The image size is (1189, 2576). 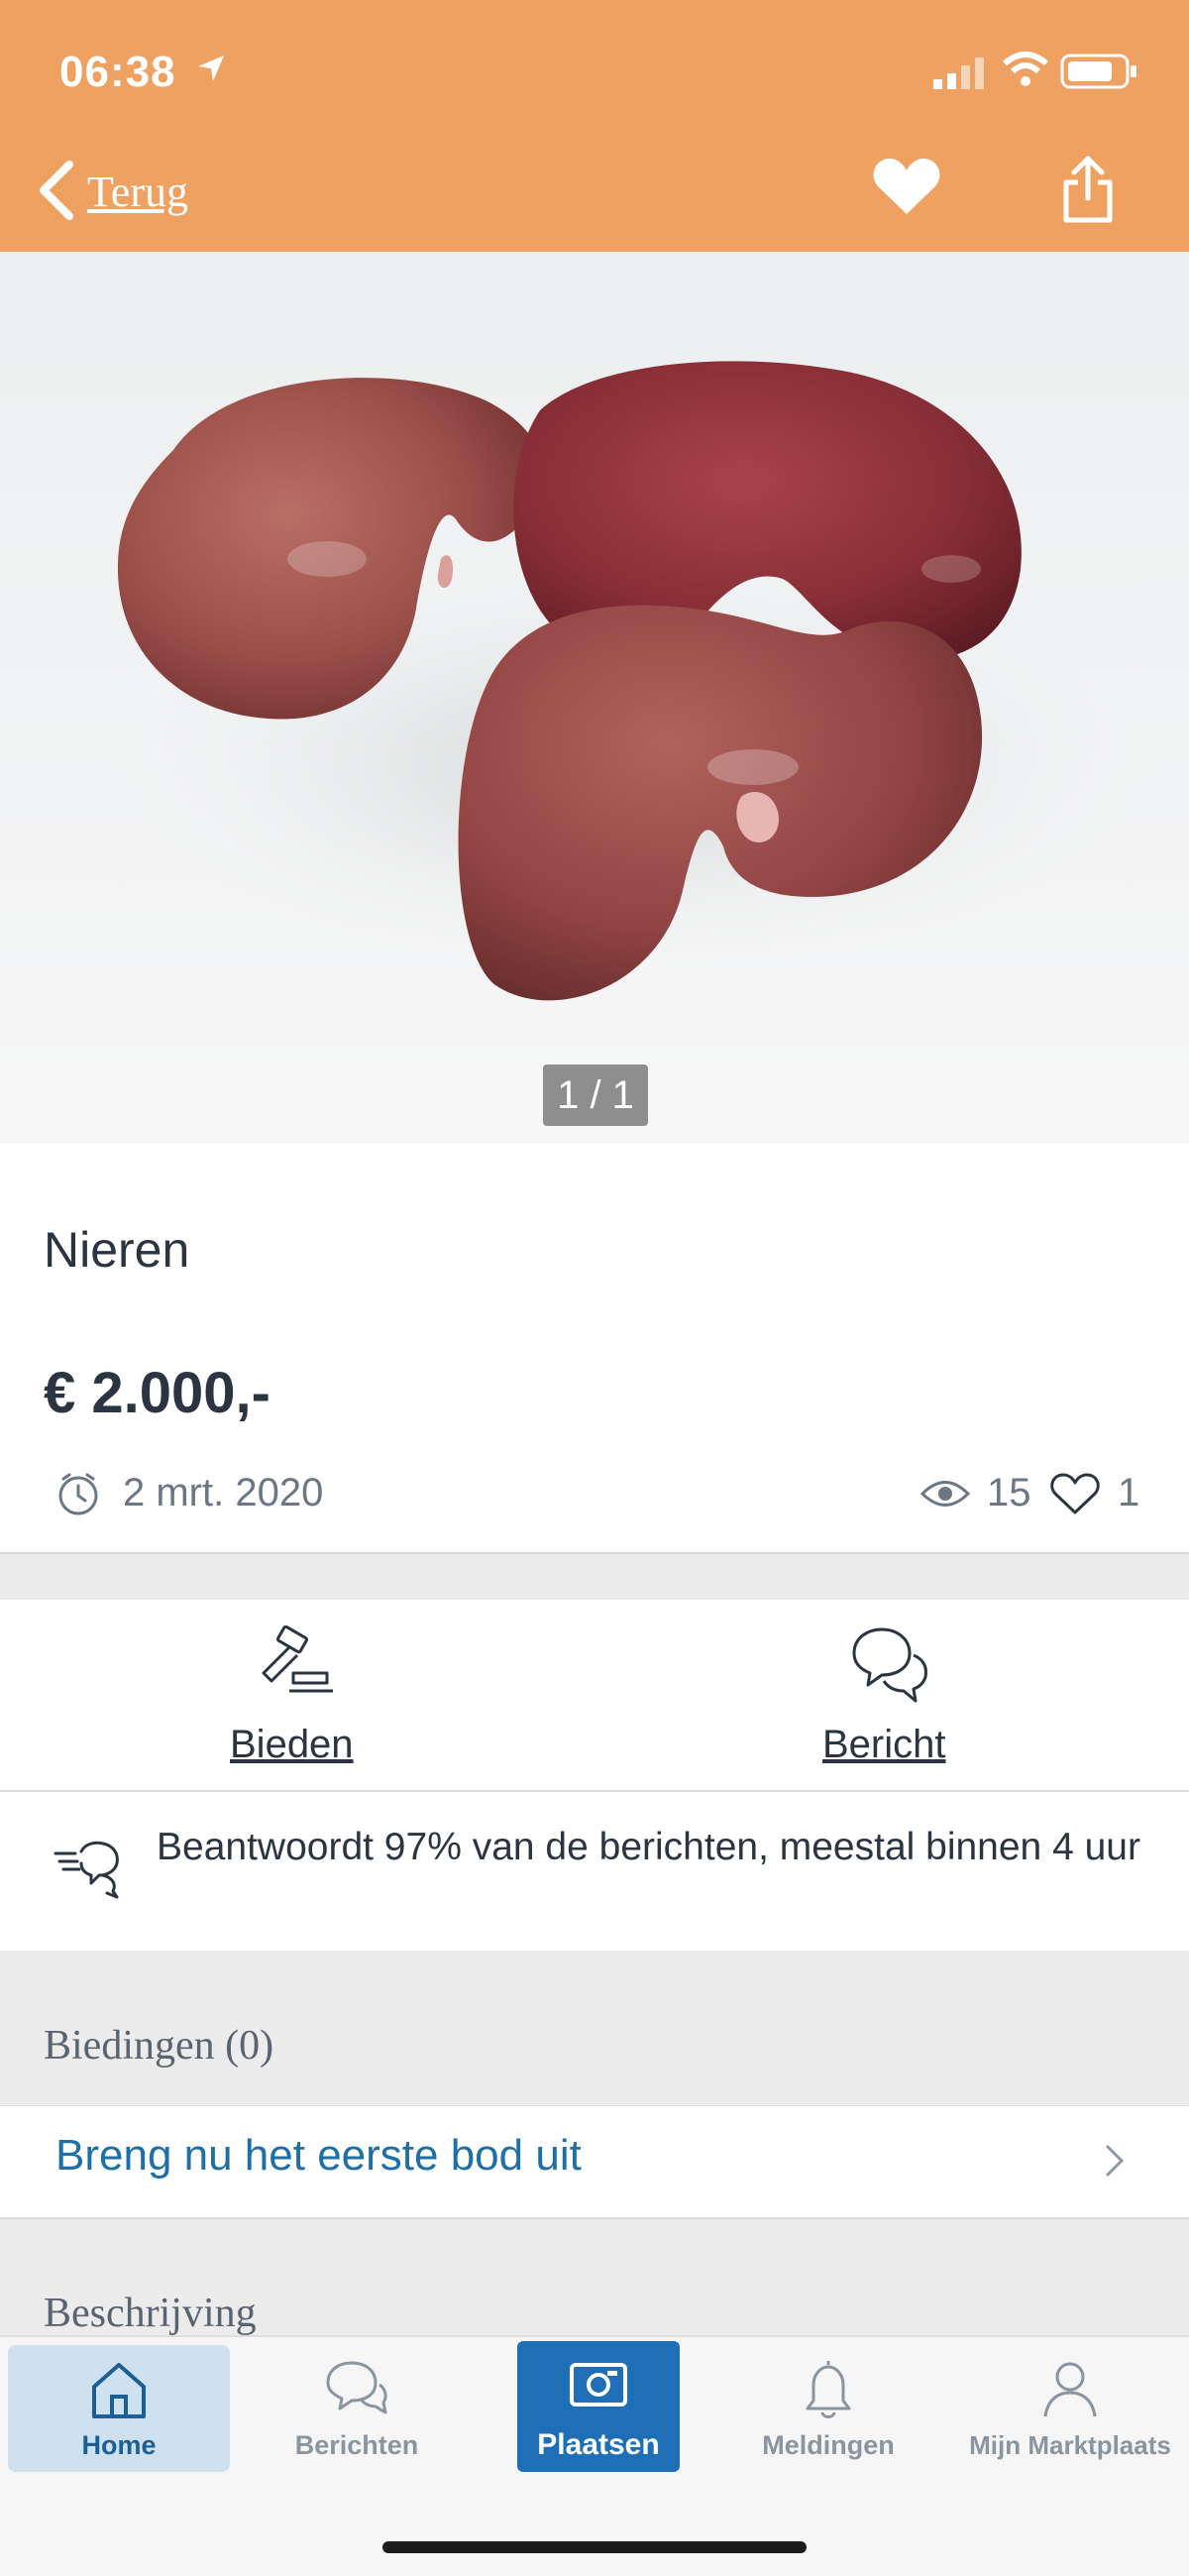 What do you see at coordinates (117, 1250) in the screenshot?
I see `listing-title: Nieren` at bounding box center [117, 1250].